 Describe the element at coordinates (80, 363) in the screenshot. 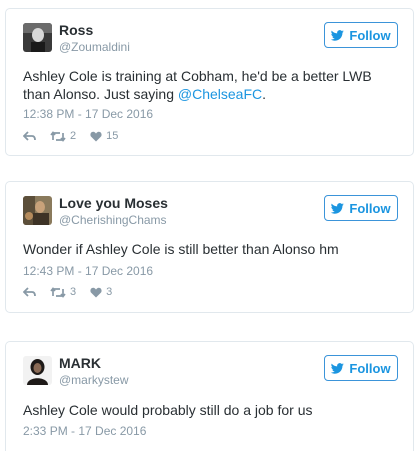

I see `display-name: MARK` at that location.